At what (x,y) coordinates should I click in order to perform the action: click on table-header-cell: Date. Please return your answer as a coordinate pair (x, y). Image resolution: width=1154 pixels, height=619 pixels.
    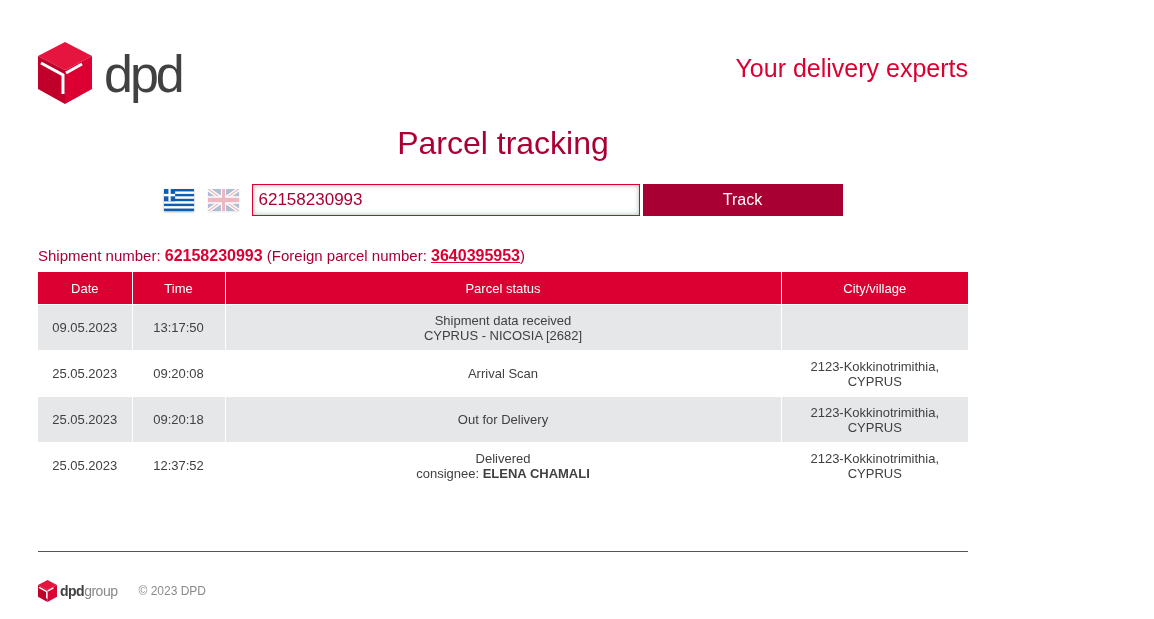
    Looking at the image, I should click on (85, 288).